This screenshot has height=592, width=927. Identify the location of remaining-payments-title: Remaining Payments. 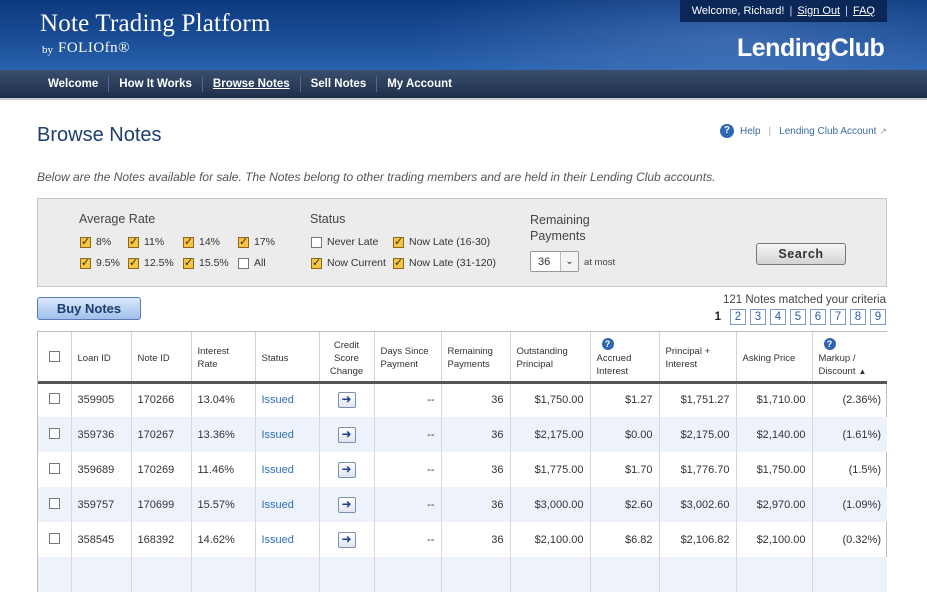
(560, 228).